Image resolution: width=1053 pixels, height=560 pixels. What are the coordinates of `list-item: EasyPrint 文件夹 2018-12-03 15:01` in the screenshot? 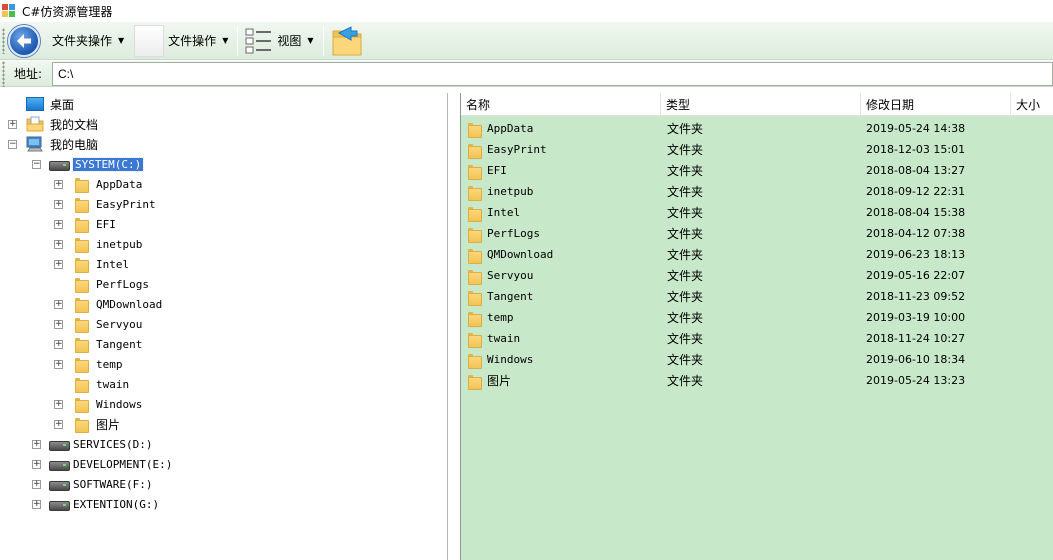 It's located at (757, 149).